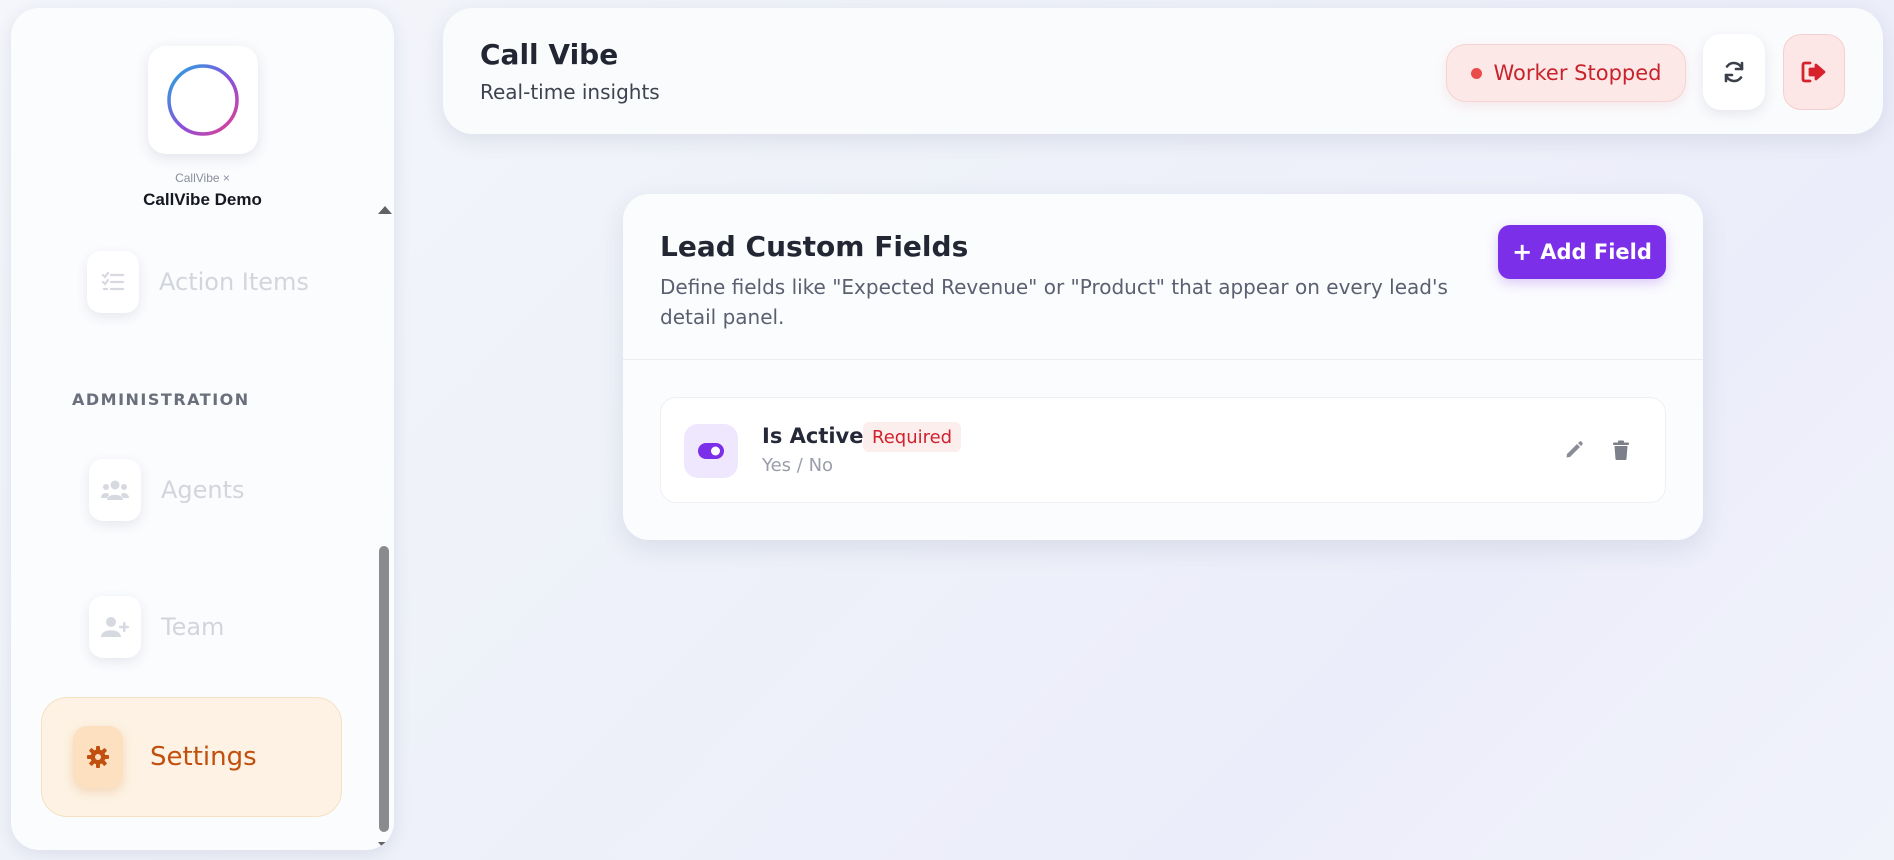 The image size is (1894, 860). I want to click on sidebar-item-action-items: Action Items, so click(189, 282).